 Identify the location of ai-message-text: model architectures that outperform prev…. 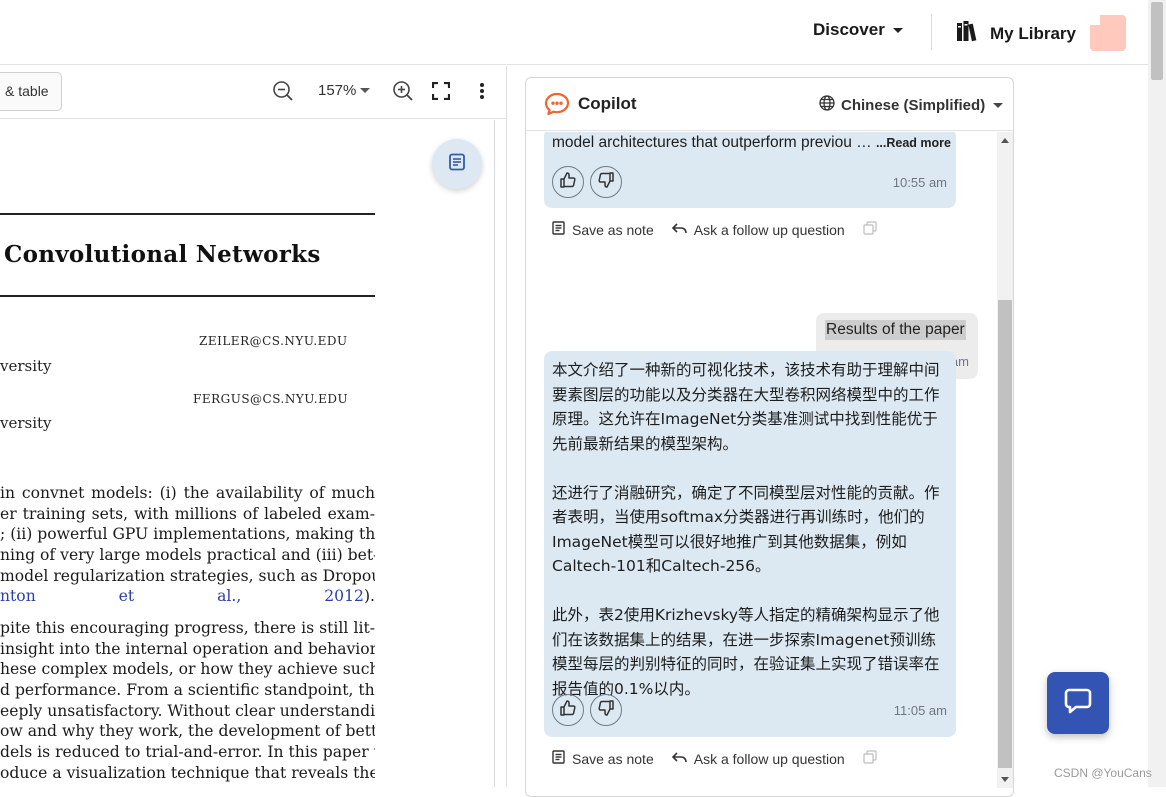
(751, 143).